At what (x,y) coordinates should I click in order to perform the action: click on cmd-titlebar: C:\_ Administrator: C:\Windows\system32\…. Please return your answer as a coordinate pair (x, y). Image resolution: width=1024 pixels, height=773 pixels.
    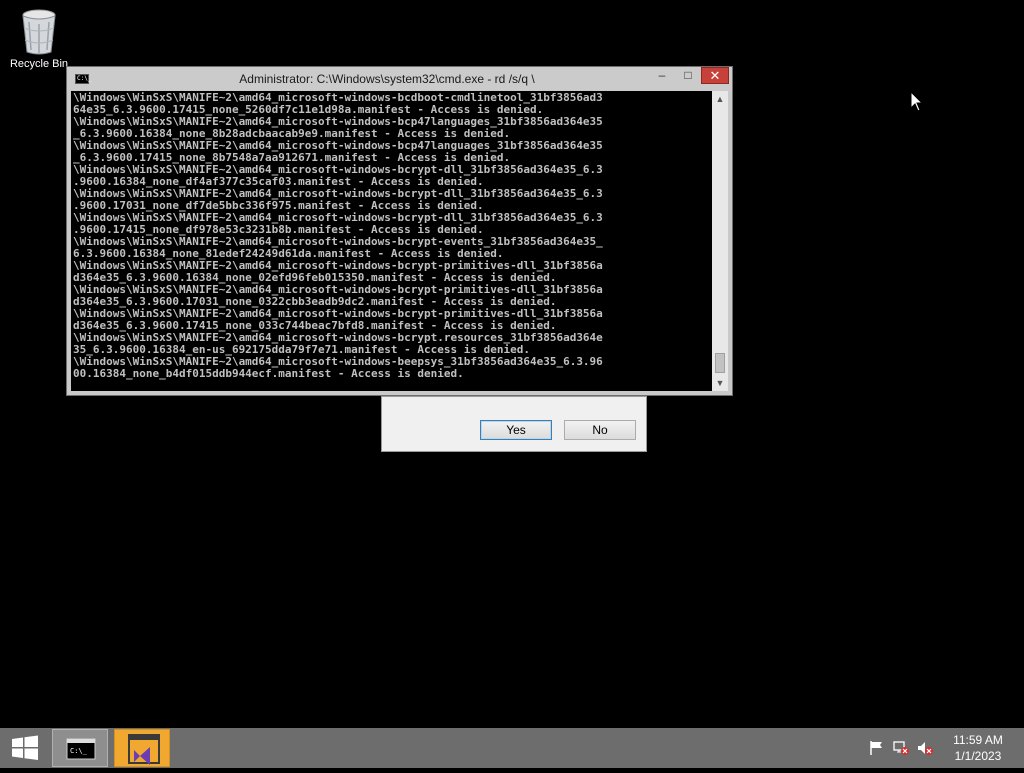
    Looking at the image, I should click on (399, 79).